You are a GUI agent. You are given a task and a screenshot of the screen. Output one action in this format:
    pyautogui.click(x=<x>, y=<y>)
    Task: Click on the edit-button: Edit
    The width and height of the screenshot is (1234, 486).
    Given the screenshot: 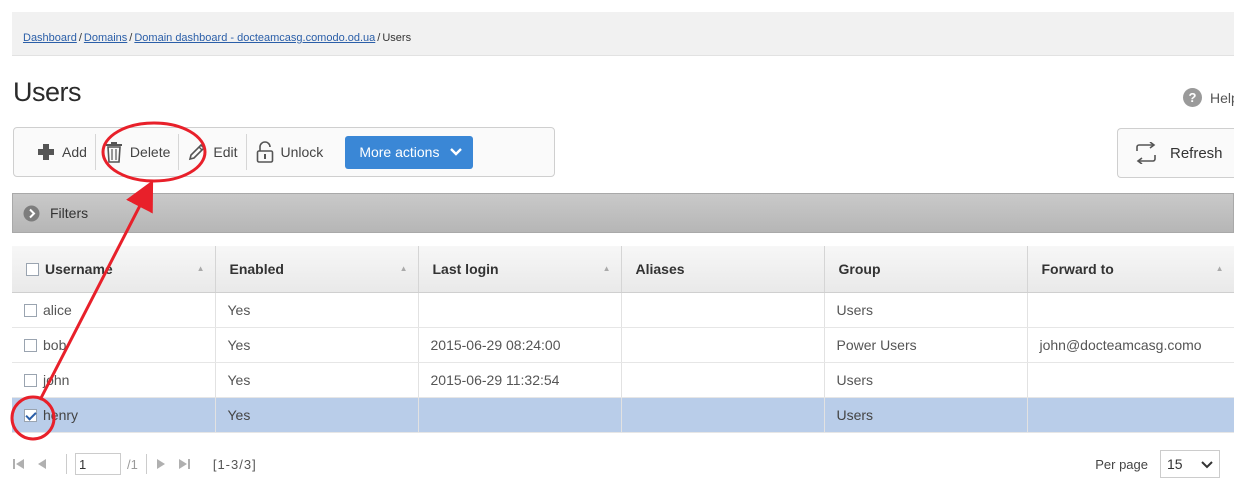 What is the action you would take?
    pyautogui.click(x=212, y=152)
    